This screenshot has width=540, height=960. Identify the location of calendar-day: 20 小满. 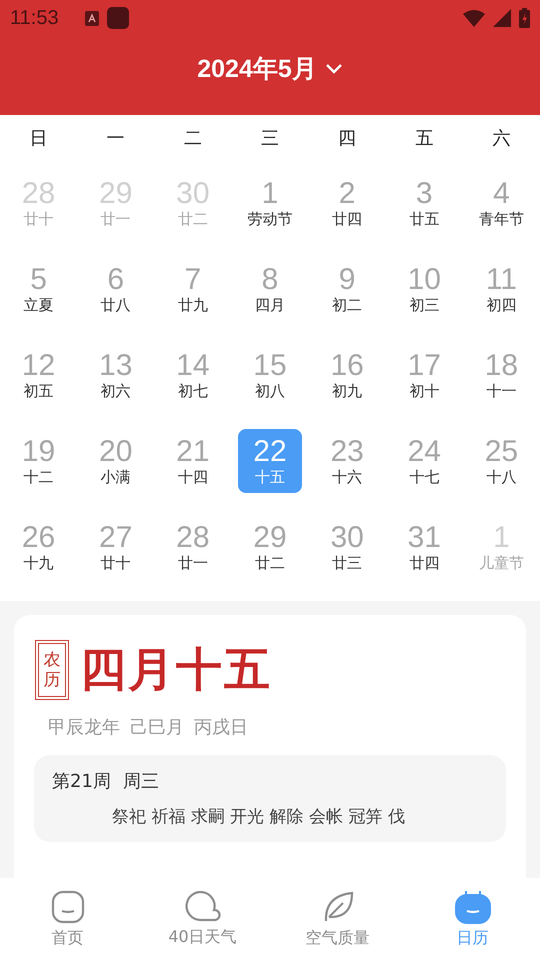
(116, 461).